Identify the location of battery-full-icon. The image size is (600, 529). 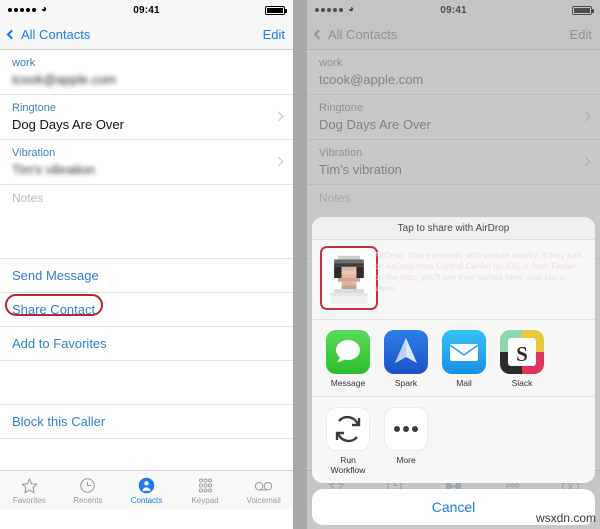
(276, 10).